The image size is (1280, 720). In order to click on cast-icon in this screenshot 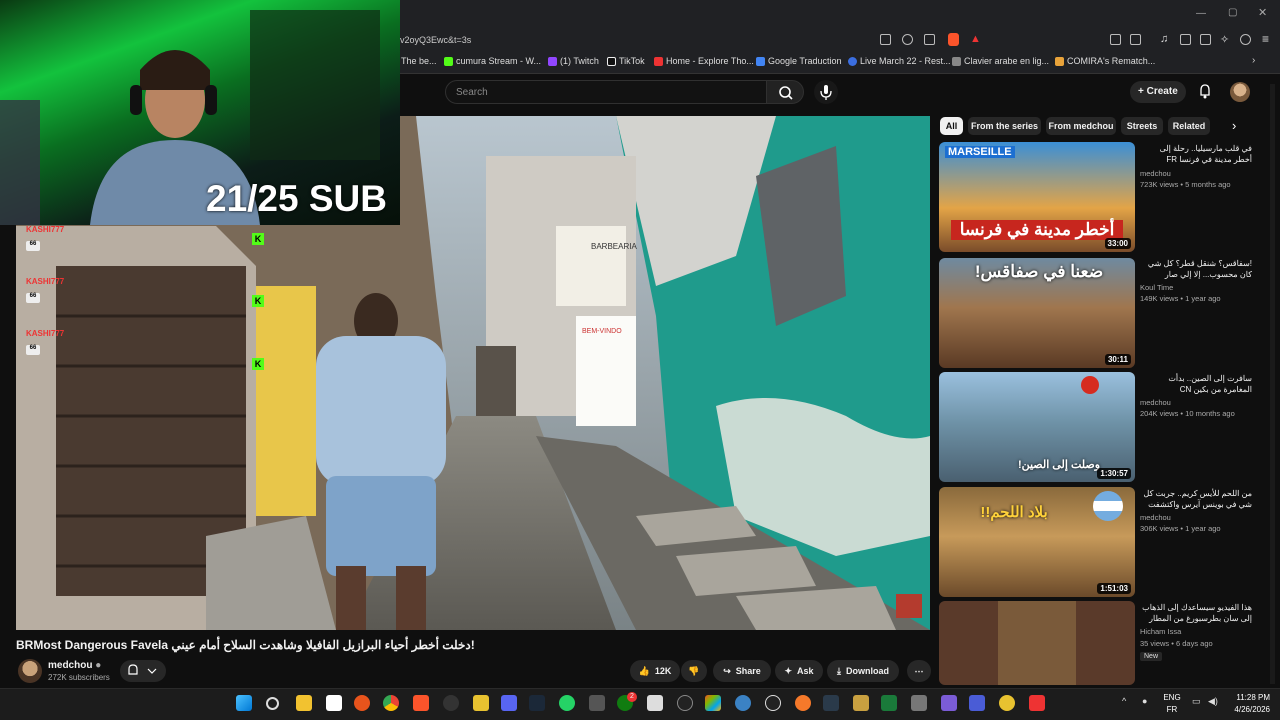, I will do `click(885, 39)`.